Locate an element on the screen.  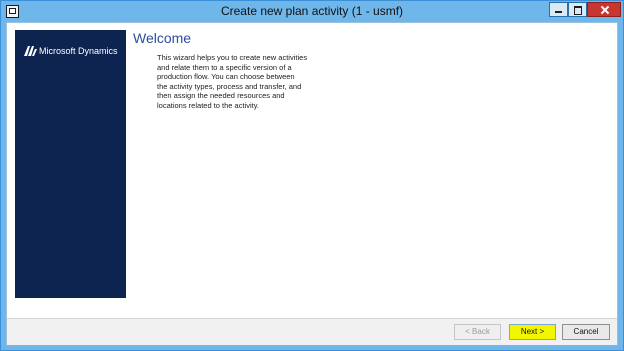
microsoft-dynamics-logo is located at coordinates (30, 51).